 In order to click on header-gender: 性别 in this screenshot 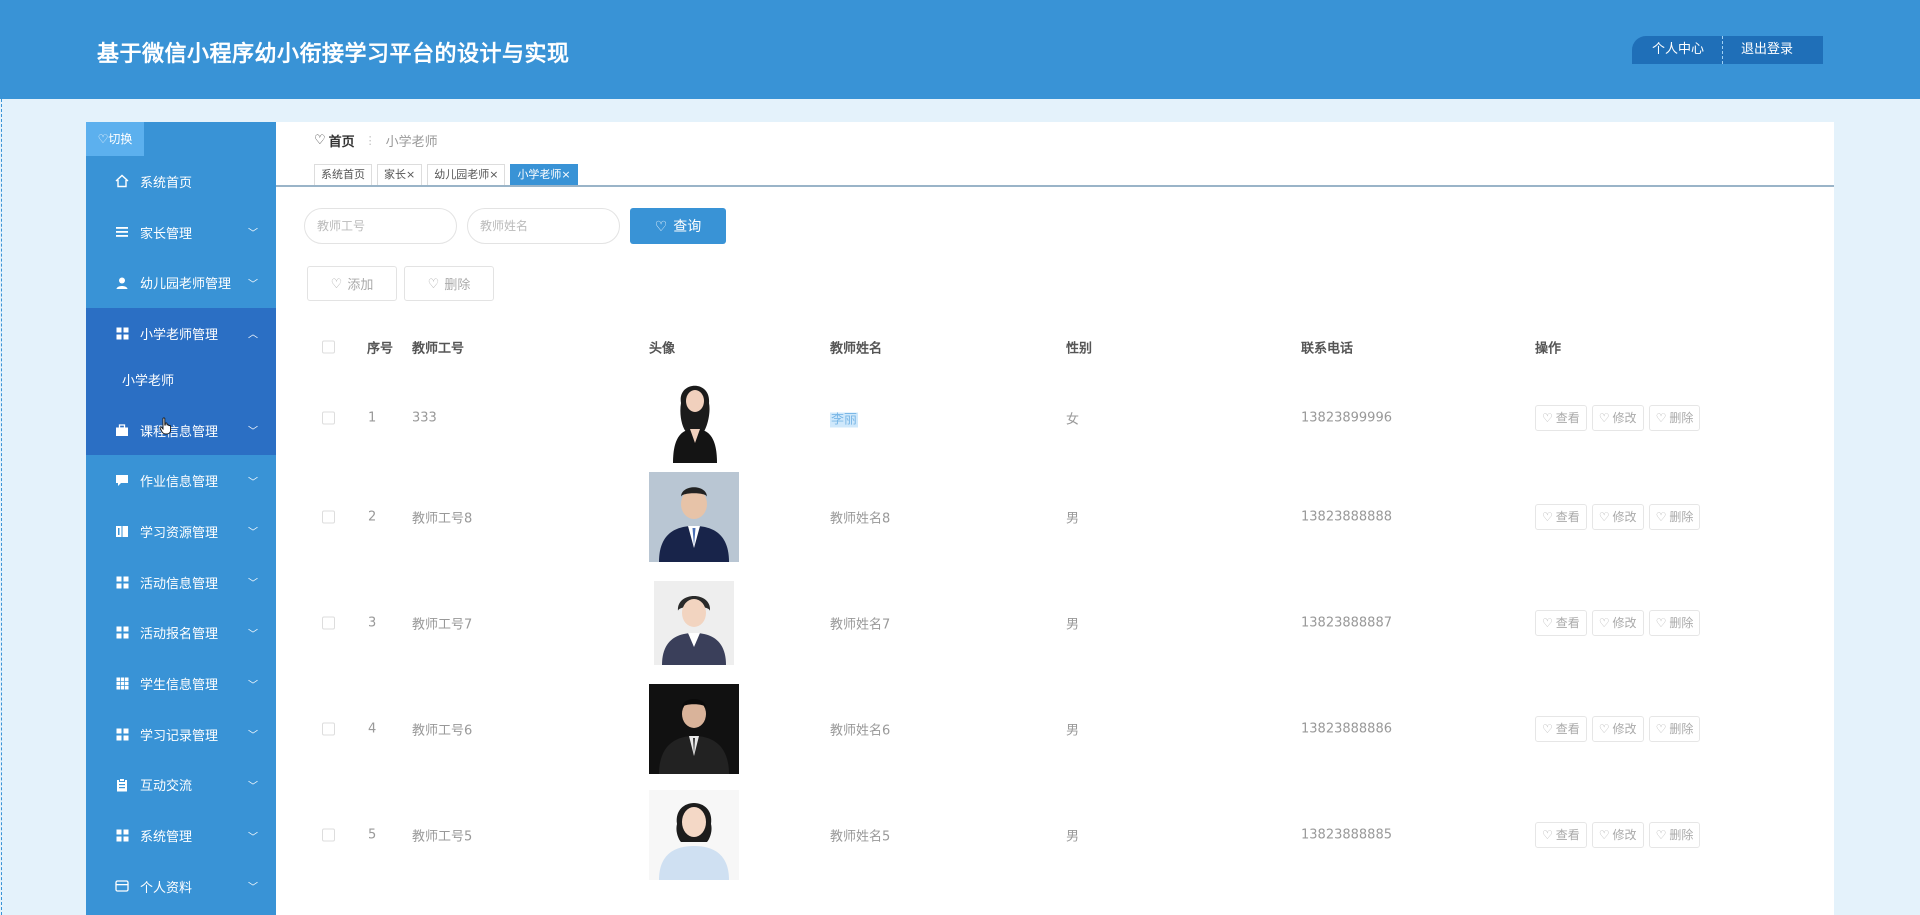, I will do `click(1079, 349)`.